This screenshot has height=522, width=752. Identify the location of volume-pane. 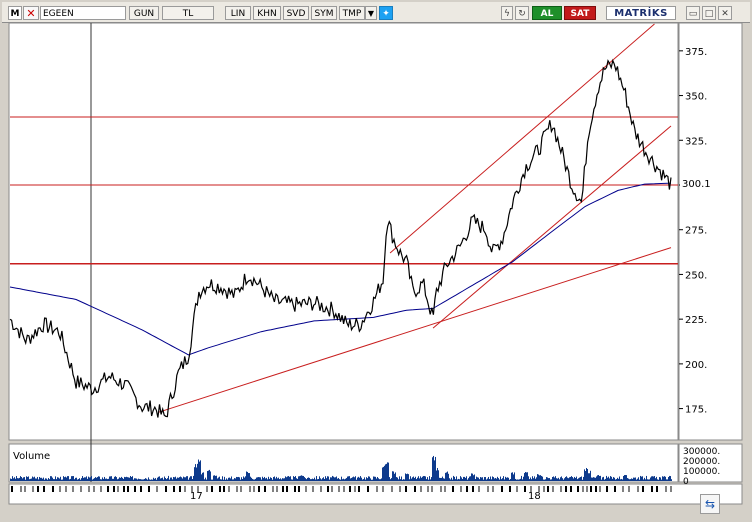
(343, 463).